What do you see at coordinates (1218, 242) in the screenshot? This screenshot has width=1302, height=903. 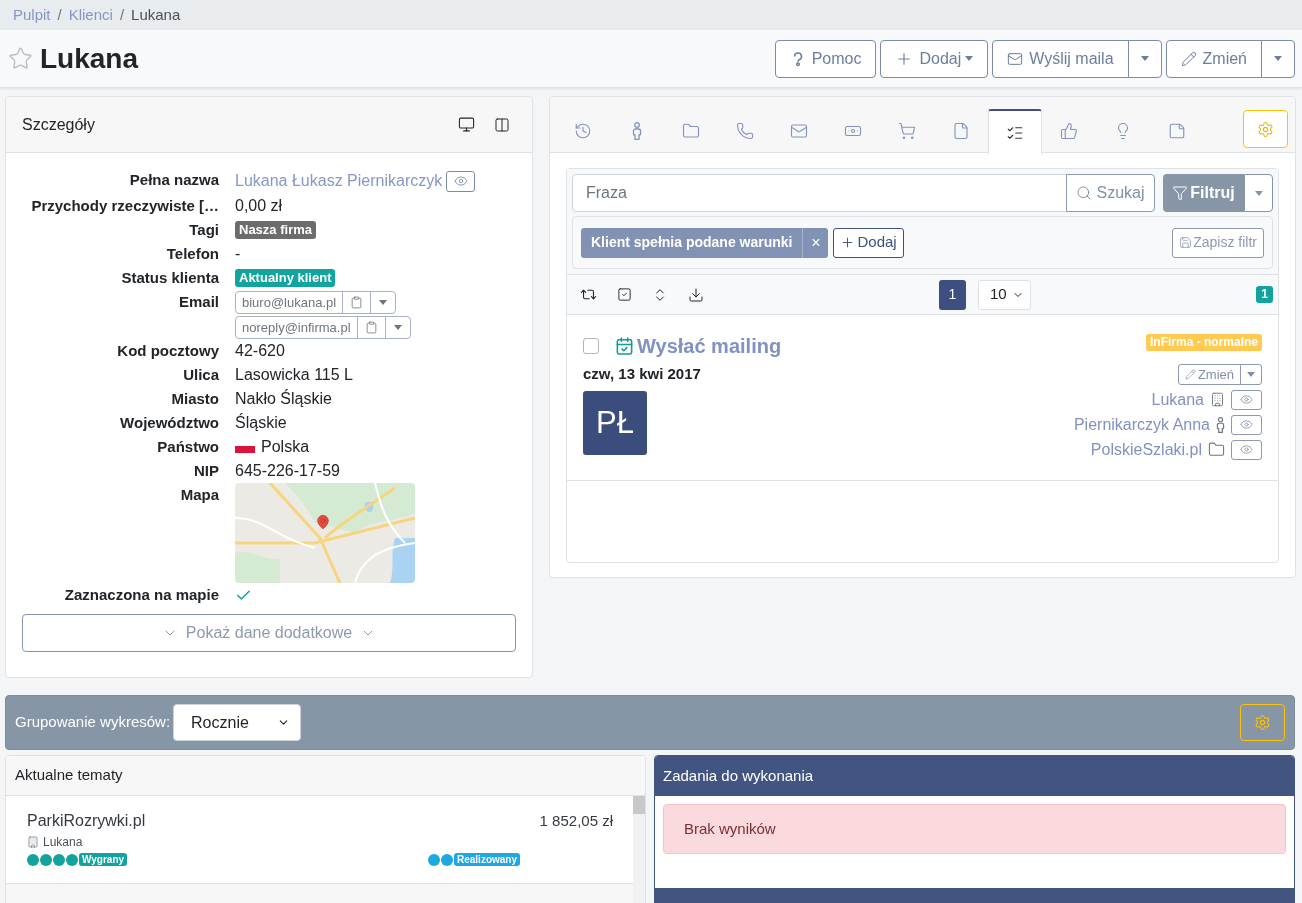 I see `save-filter-button: Zapisz filtr` at bounding box center [1218, 242].